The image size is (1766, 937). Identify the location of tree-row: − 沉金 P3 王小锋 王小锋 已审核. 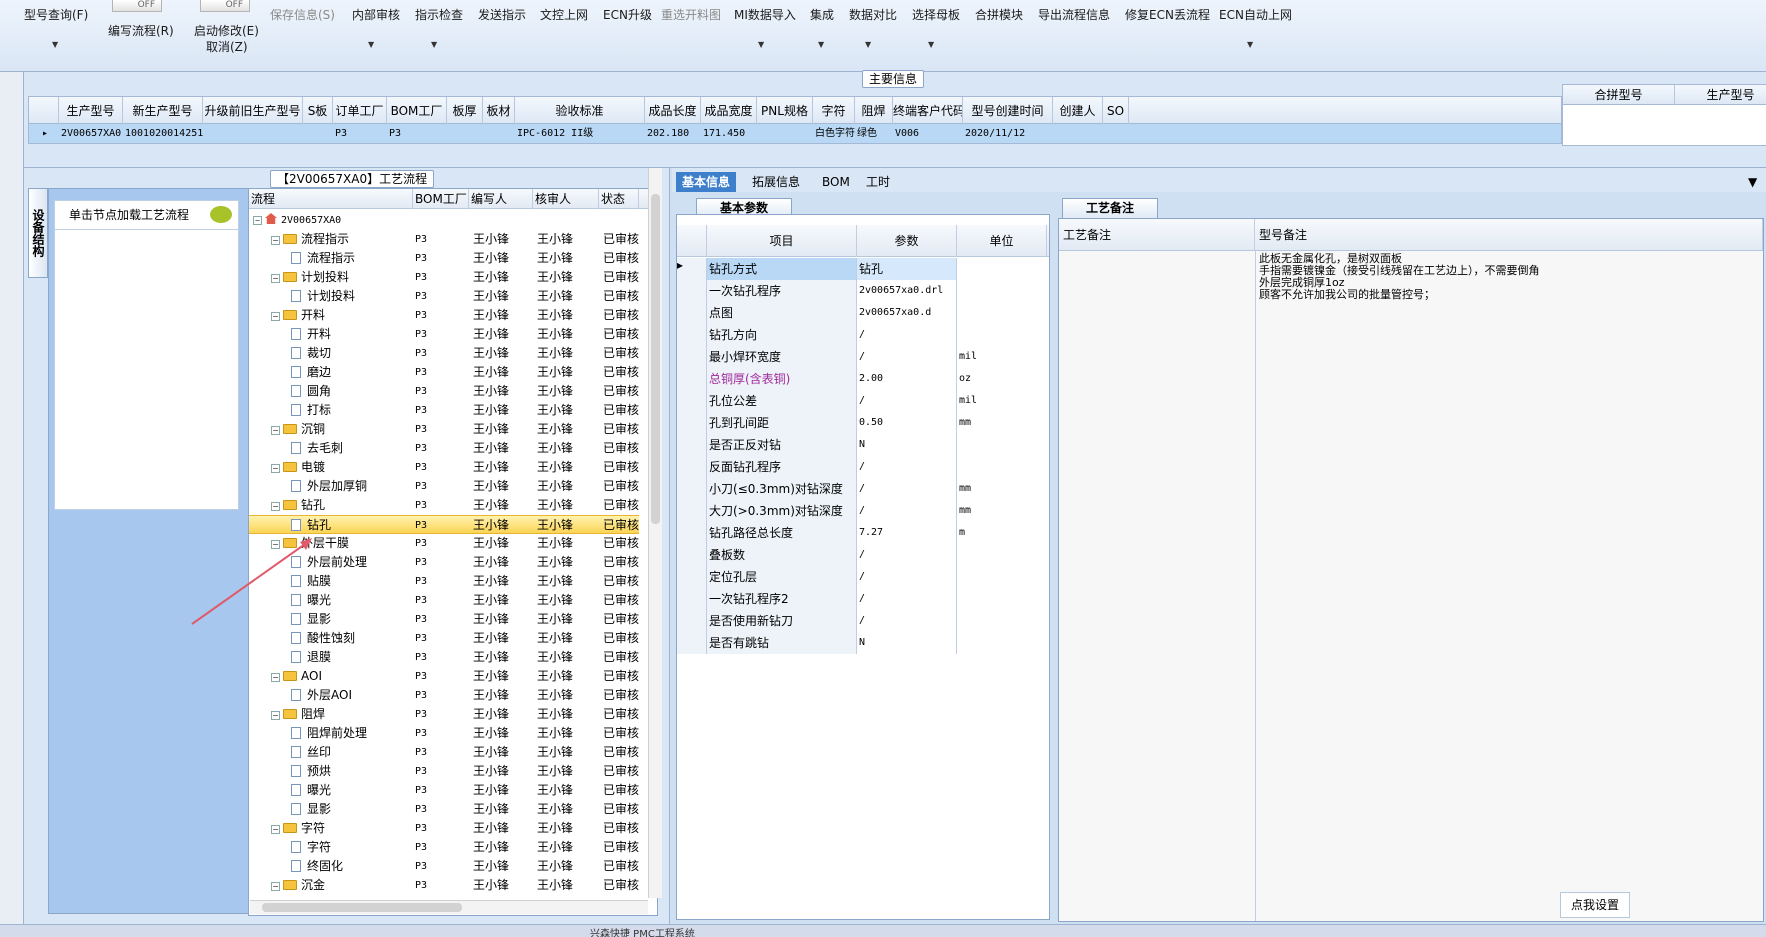
(444, 885).